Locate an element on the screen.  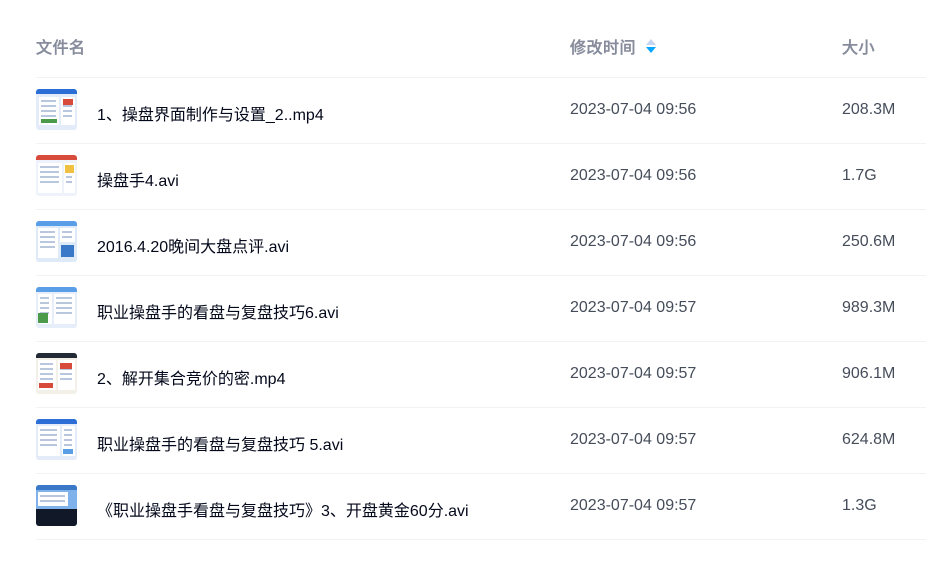
file-size: 250.6M is located at coordinates (869, 241).